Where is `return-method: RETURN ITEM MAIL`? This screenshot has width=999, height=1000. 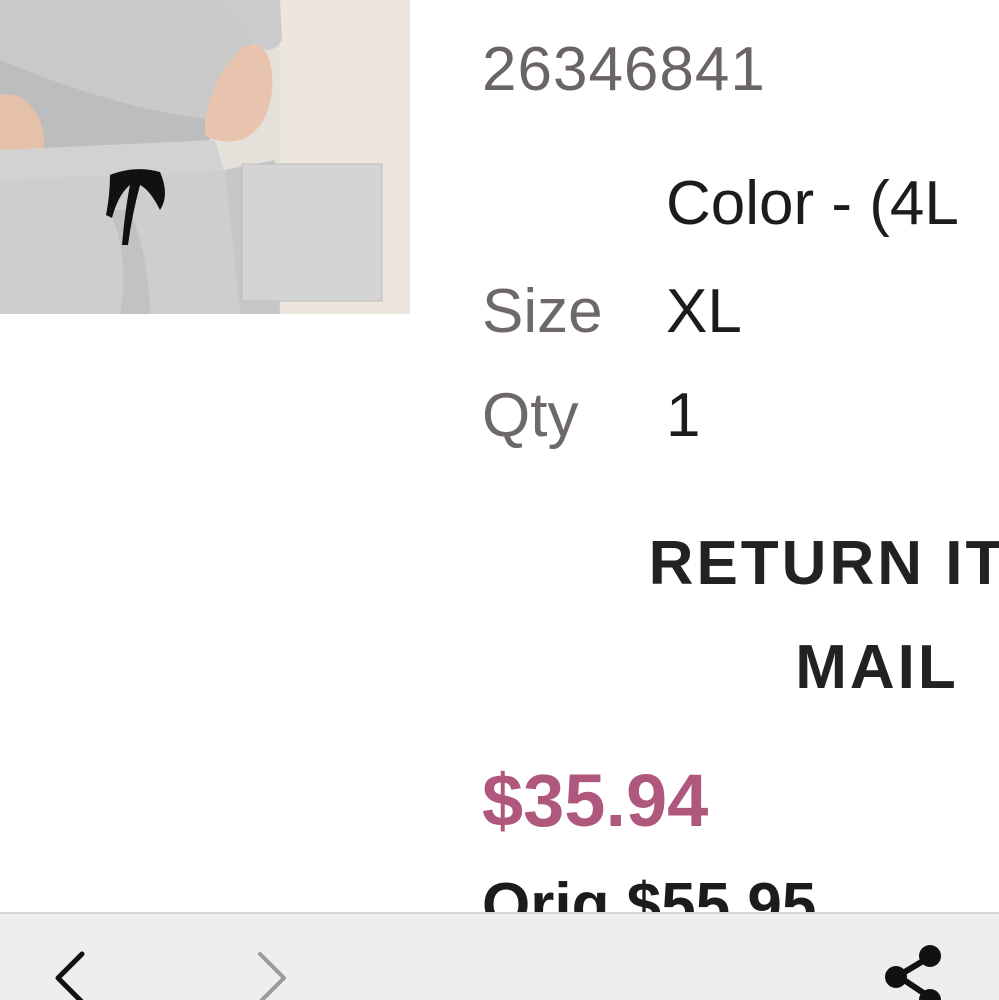
return-method: RETURN ITEM MAIL is located at coordinates (777, 616).